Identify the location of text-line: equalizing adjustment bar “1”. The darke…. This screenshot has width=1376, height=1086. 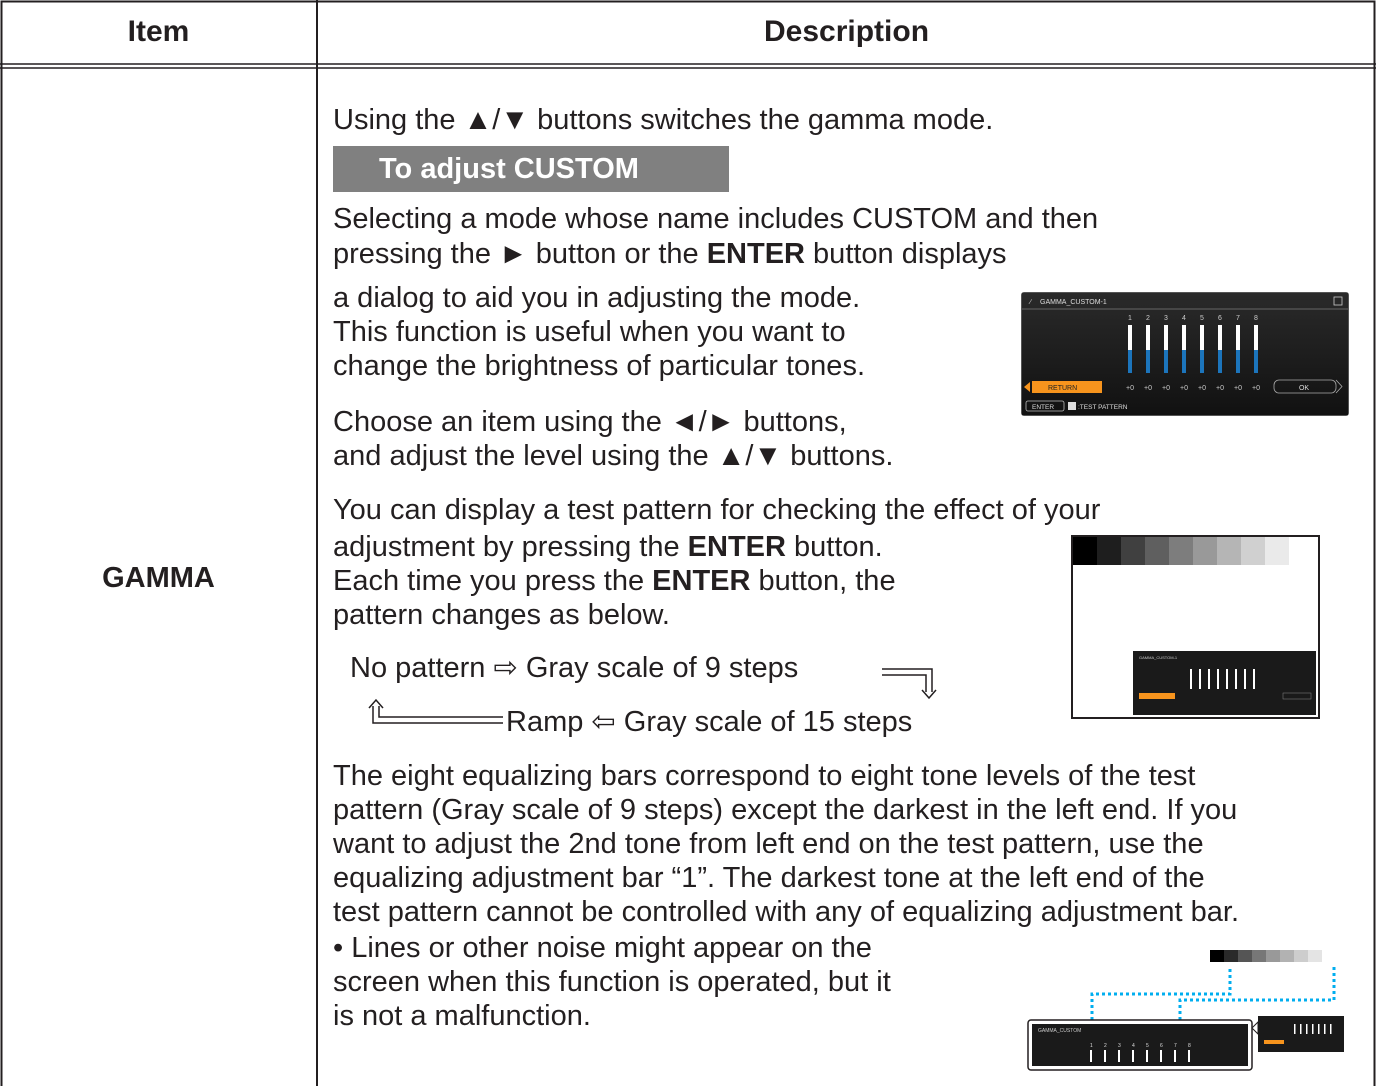
(769, 878).